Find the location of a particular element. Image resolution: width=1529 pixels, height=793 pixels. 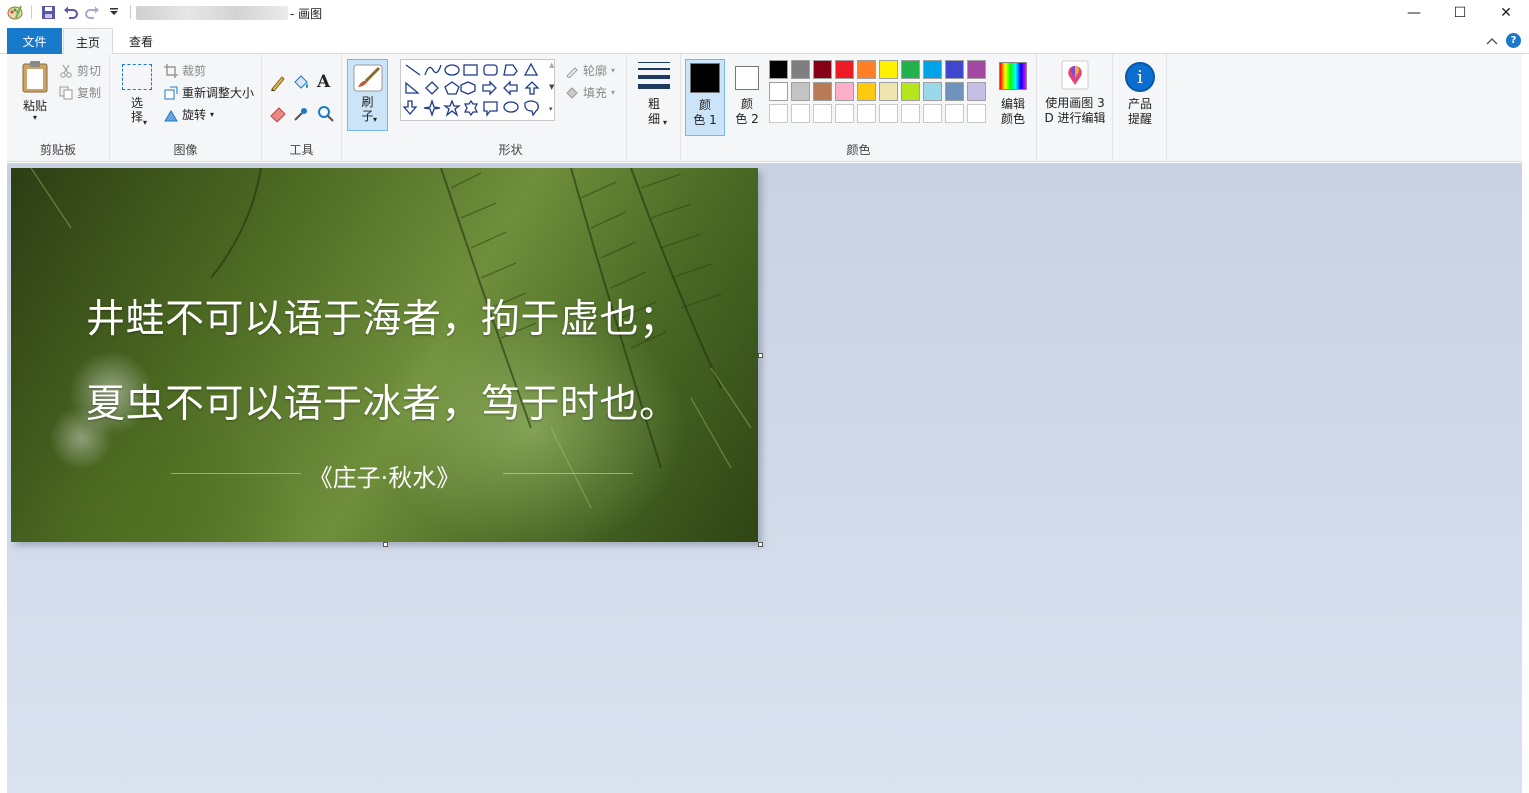

resize-handle-right is located at coordinates (760, 355).